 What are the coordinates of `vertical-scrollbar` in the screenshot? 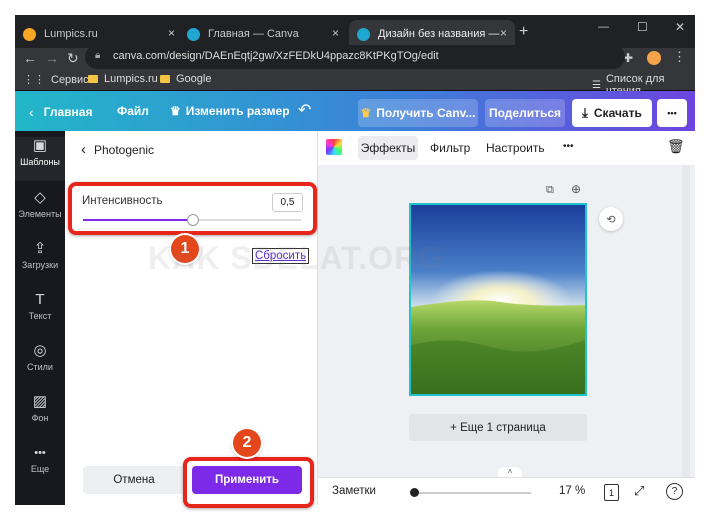 It's located at (686, 321).